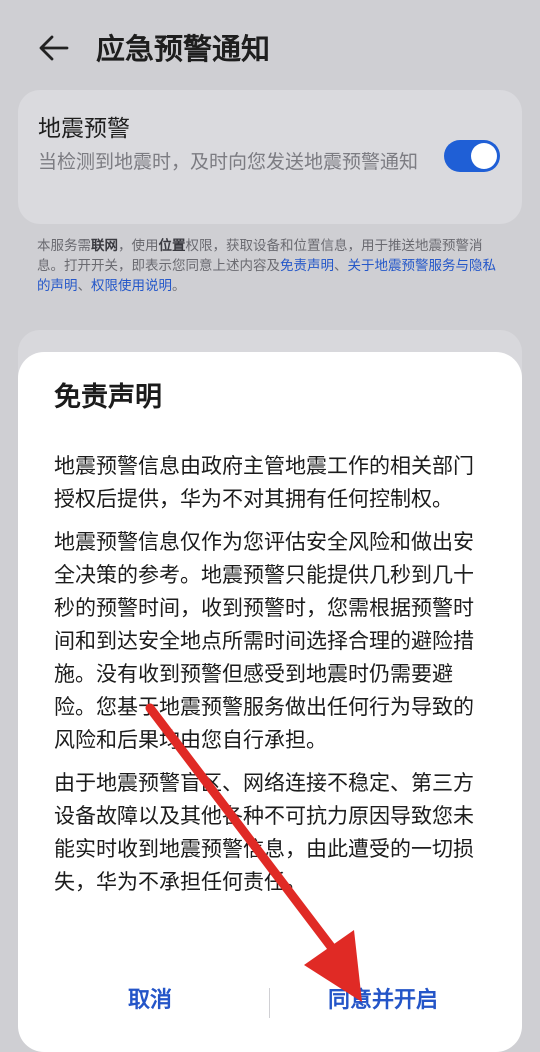  I want to click on earthquake-warning-card: 地震预警 当检测到地震时，及时向您发送地震预警通知, so click(270, 157).